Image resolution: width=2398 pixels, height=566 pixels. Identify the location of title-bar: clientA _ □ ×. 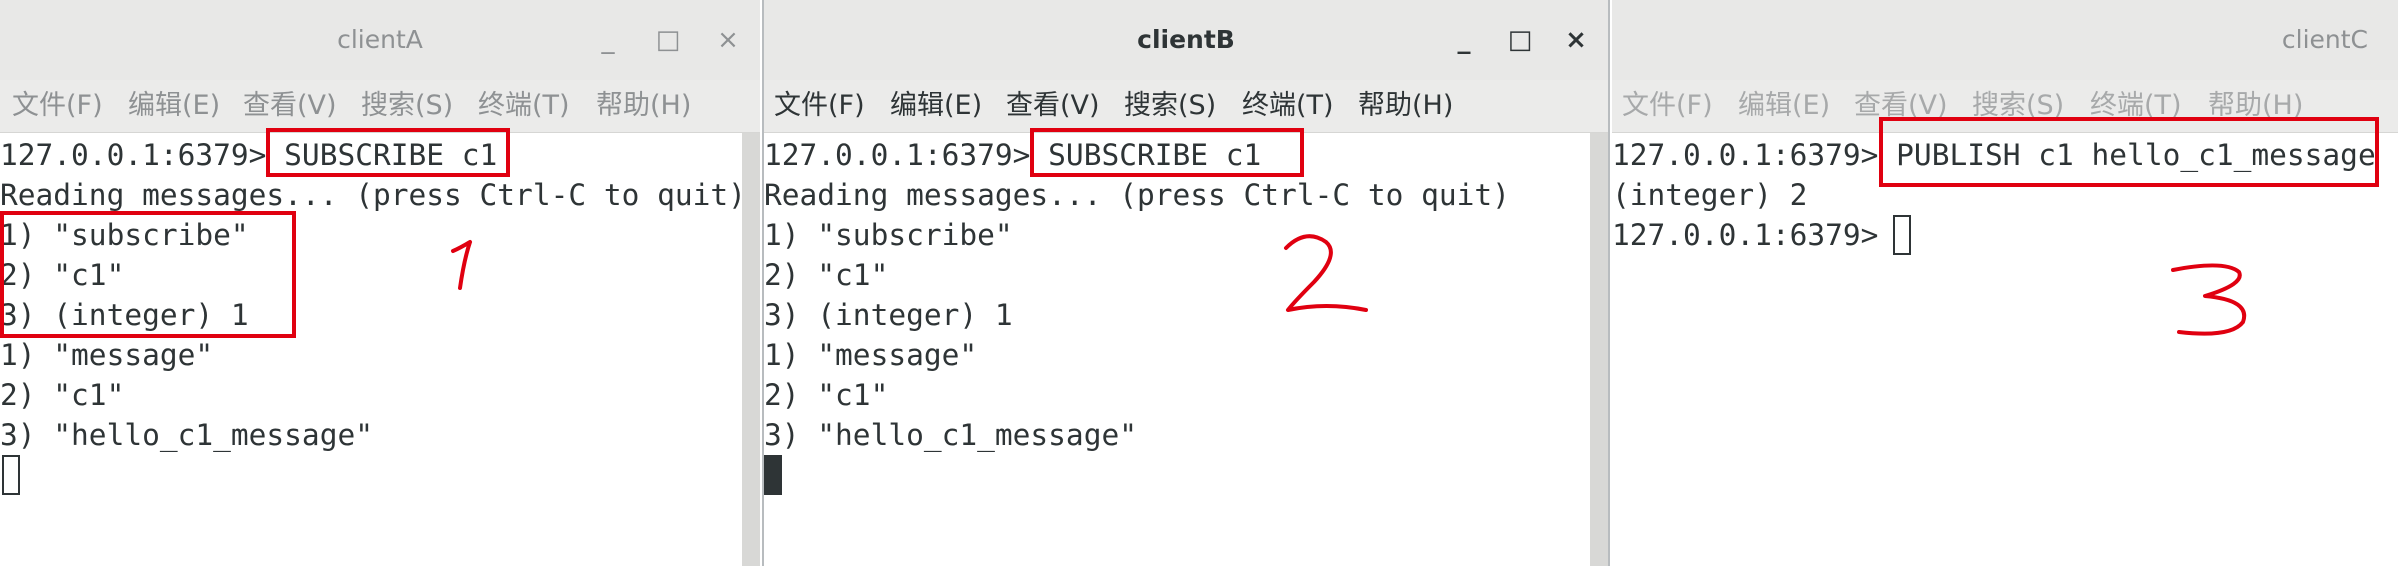
(380, 40).